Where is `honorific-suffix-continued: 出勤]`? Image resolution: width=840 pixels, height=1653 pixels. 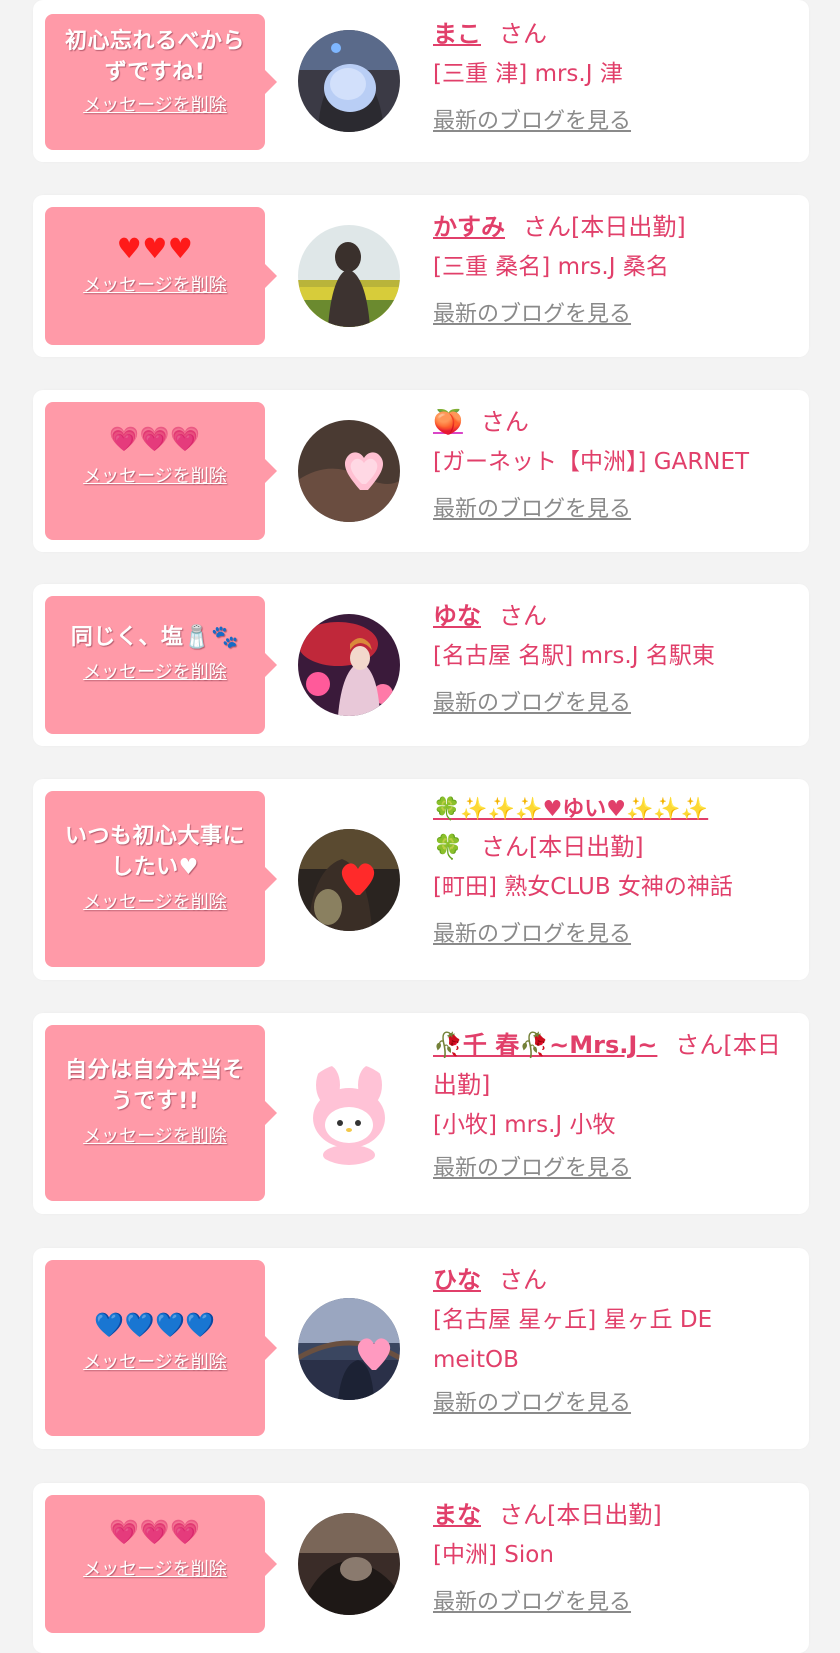 honorific-suffix-continued: 出勤] is located at coordinates (462, 1085).